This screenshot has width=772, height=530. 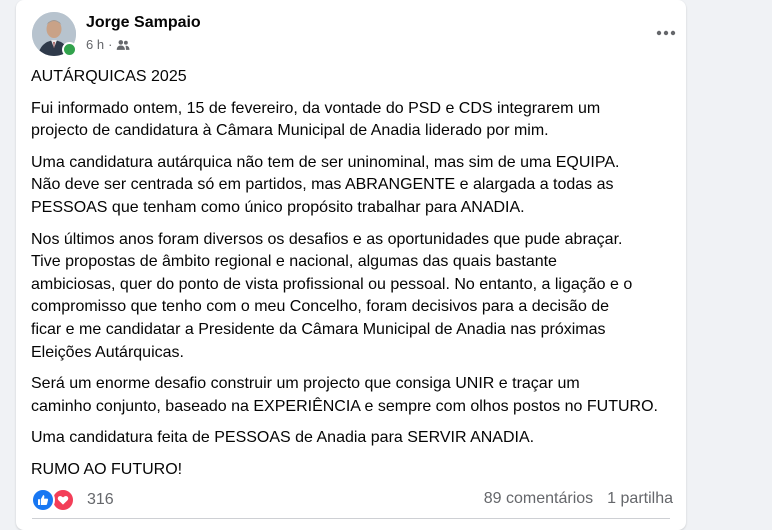 What do you see at coordinates (640, 499) in the screenshot?
I see `shares-count-link: 1 partilha` at bounding box center [640, 499].